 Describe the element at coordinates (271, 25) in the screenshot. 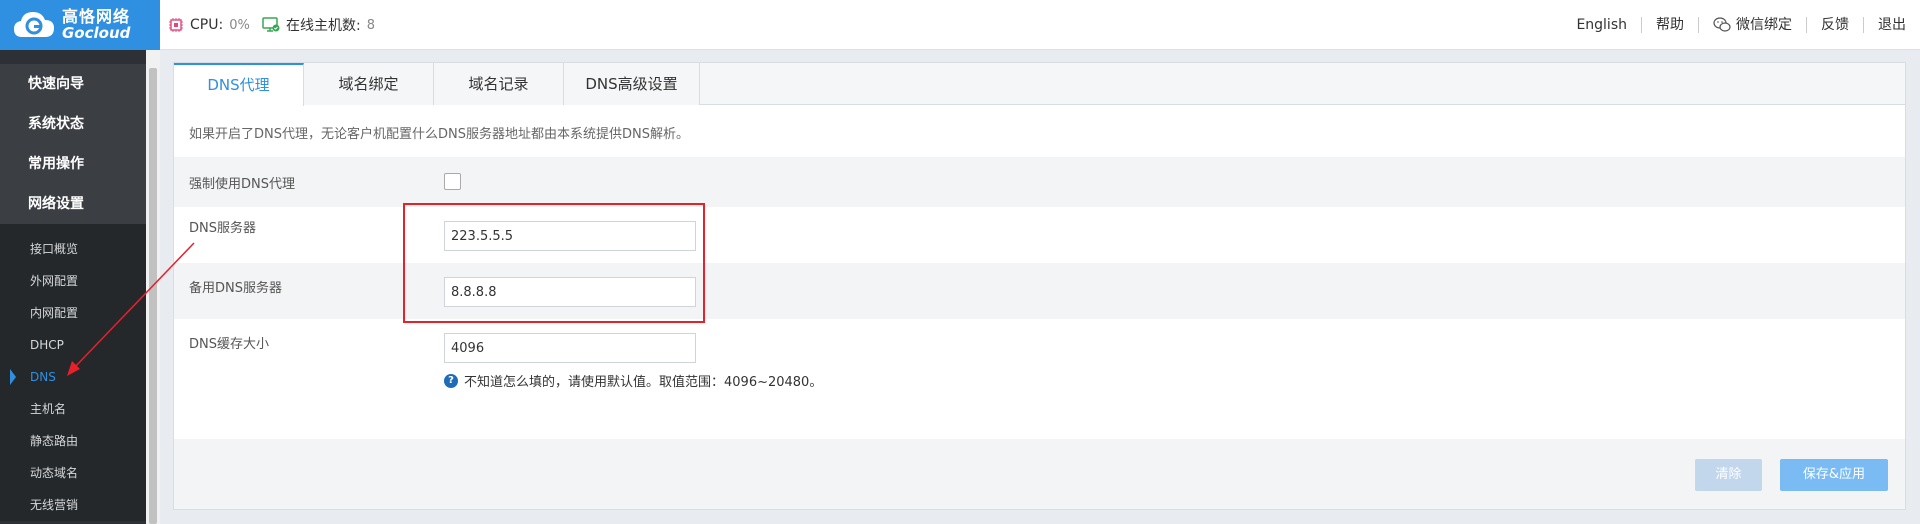

I see `monitor-icon` at that location.